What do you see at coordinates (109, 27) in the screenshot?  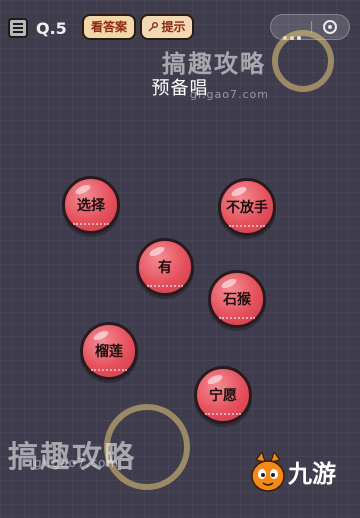 I see `answer-button: 看答案` at bounding box center [109, 27].